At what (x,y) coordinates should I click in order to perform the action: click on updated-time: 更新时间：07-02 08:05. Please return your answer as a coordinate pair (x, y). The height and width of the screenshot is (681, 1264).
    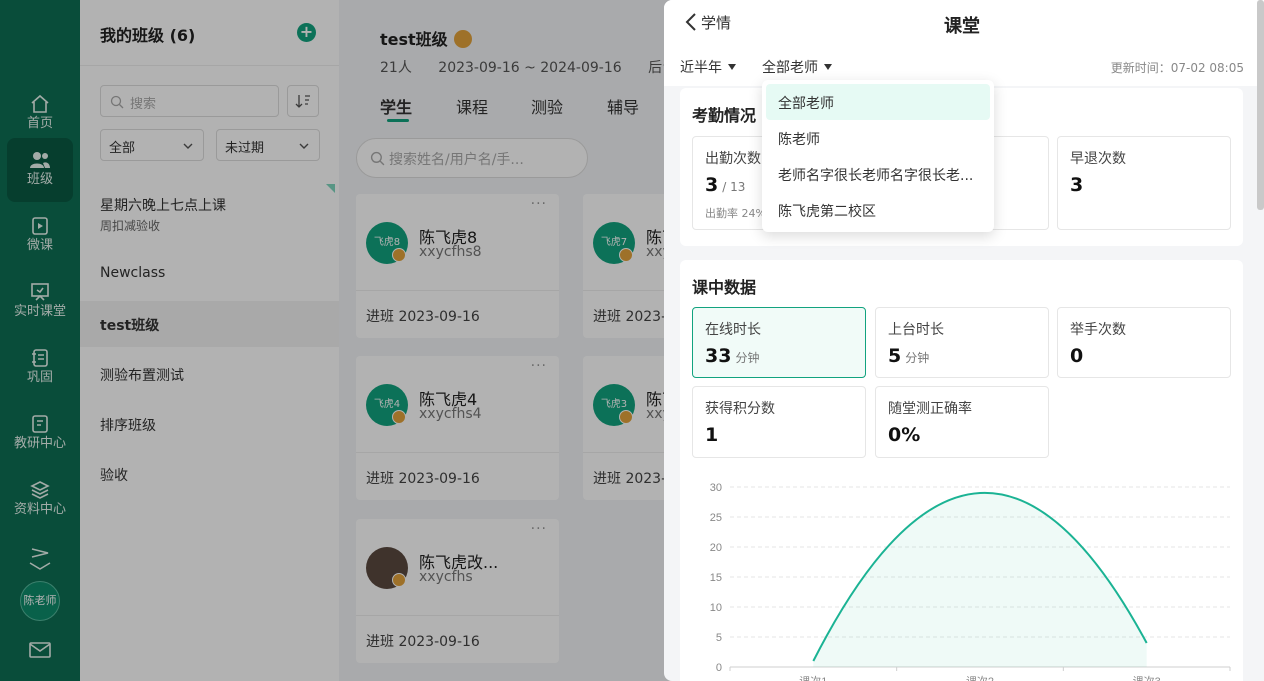
    Looking at the image, I should click on (1177, 68).